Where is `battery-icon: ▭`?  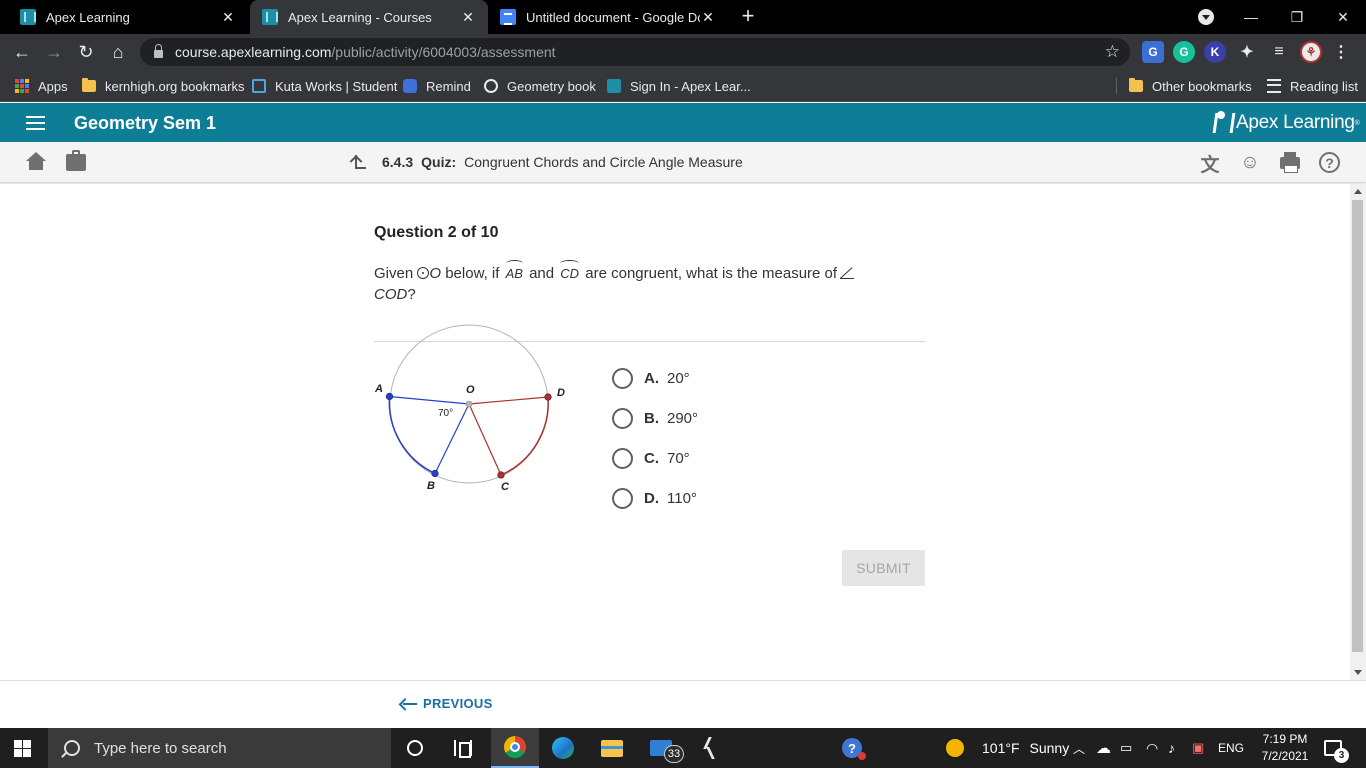
battery-icon: ▭ is located at coordinates (1126, 748).